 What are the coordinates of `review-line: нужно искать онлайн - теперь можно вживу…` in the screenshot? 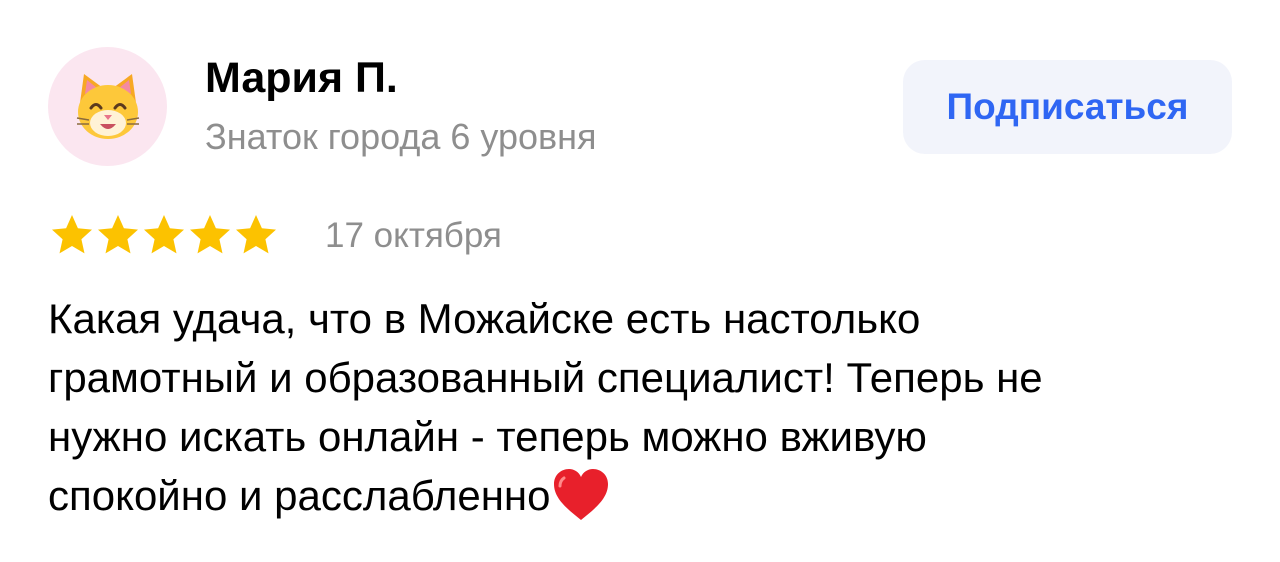 It's located at (487, 436).